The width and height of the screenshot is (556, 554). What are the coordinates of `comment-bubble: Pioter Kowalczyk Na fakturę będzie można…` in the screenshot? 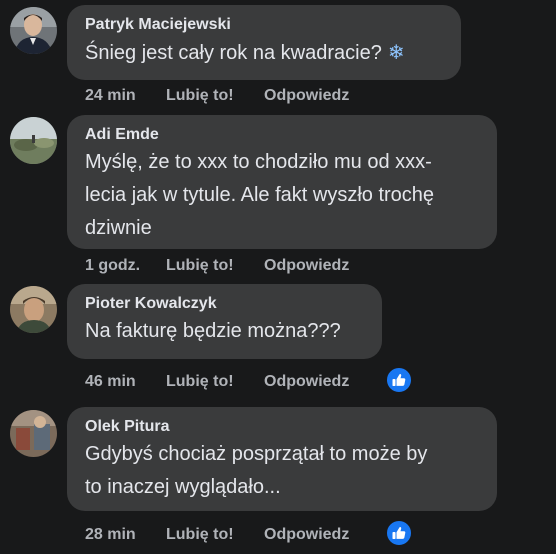 It's located at (224, 321).